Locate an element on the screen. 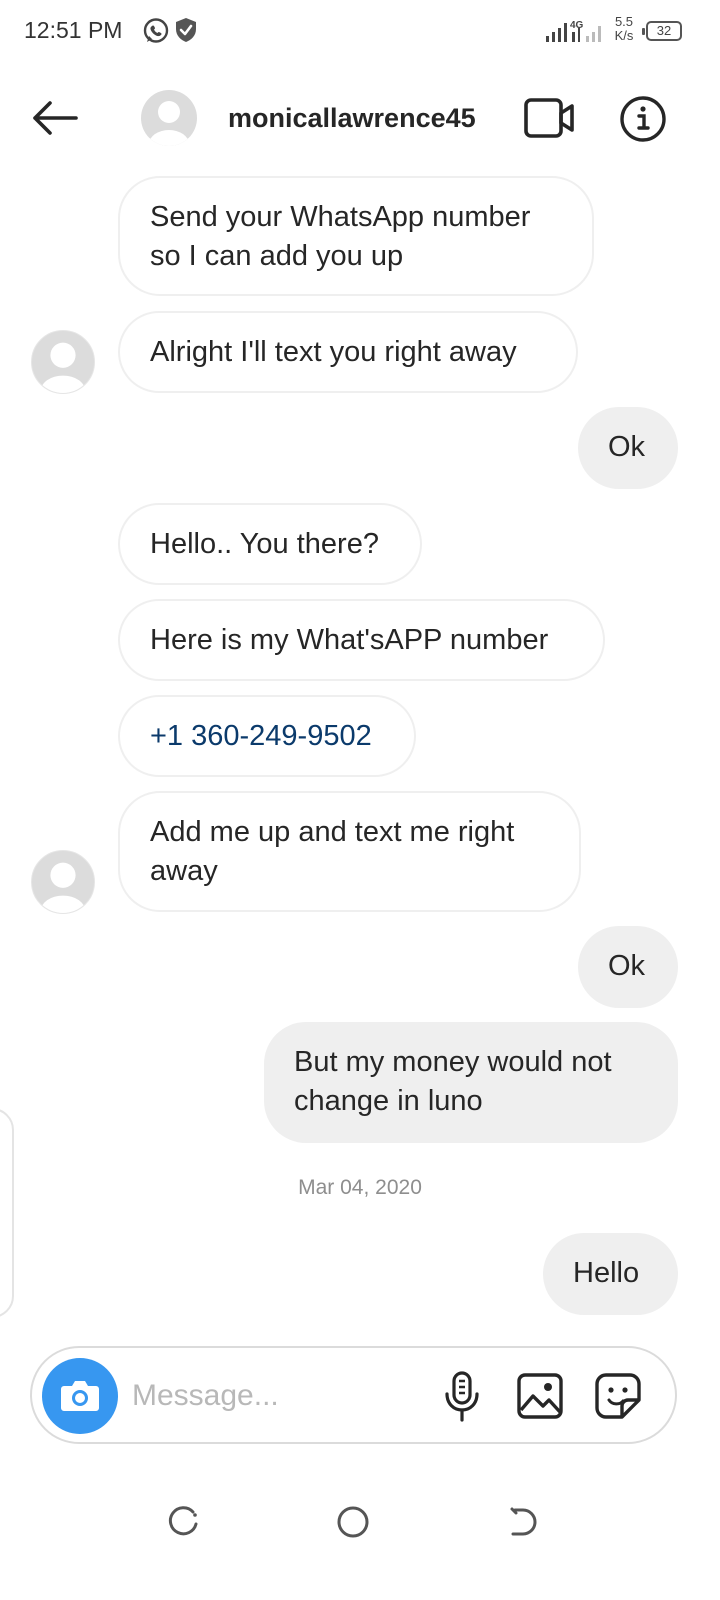  back-nav-icon is located at coordinates (523, 1521).